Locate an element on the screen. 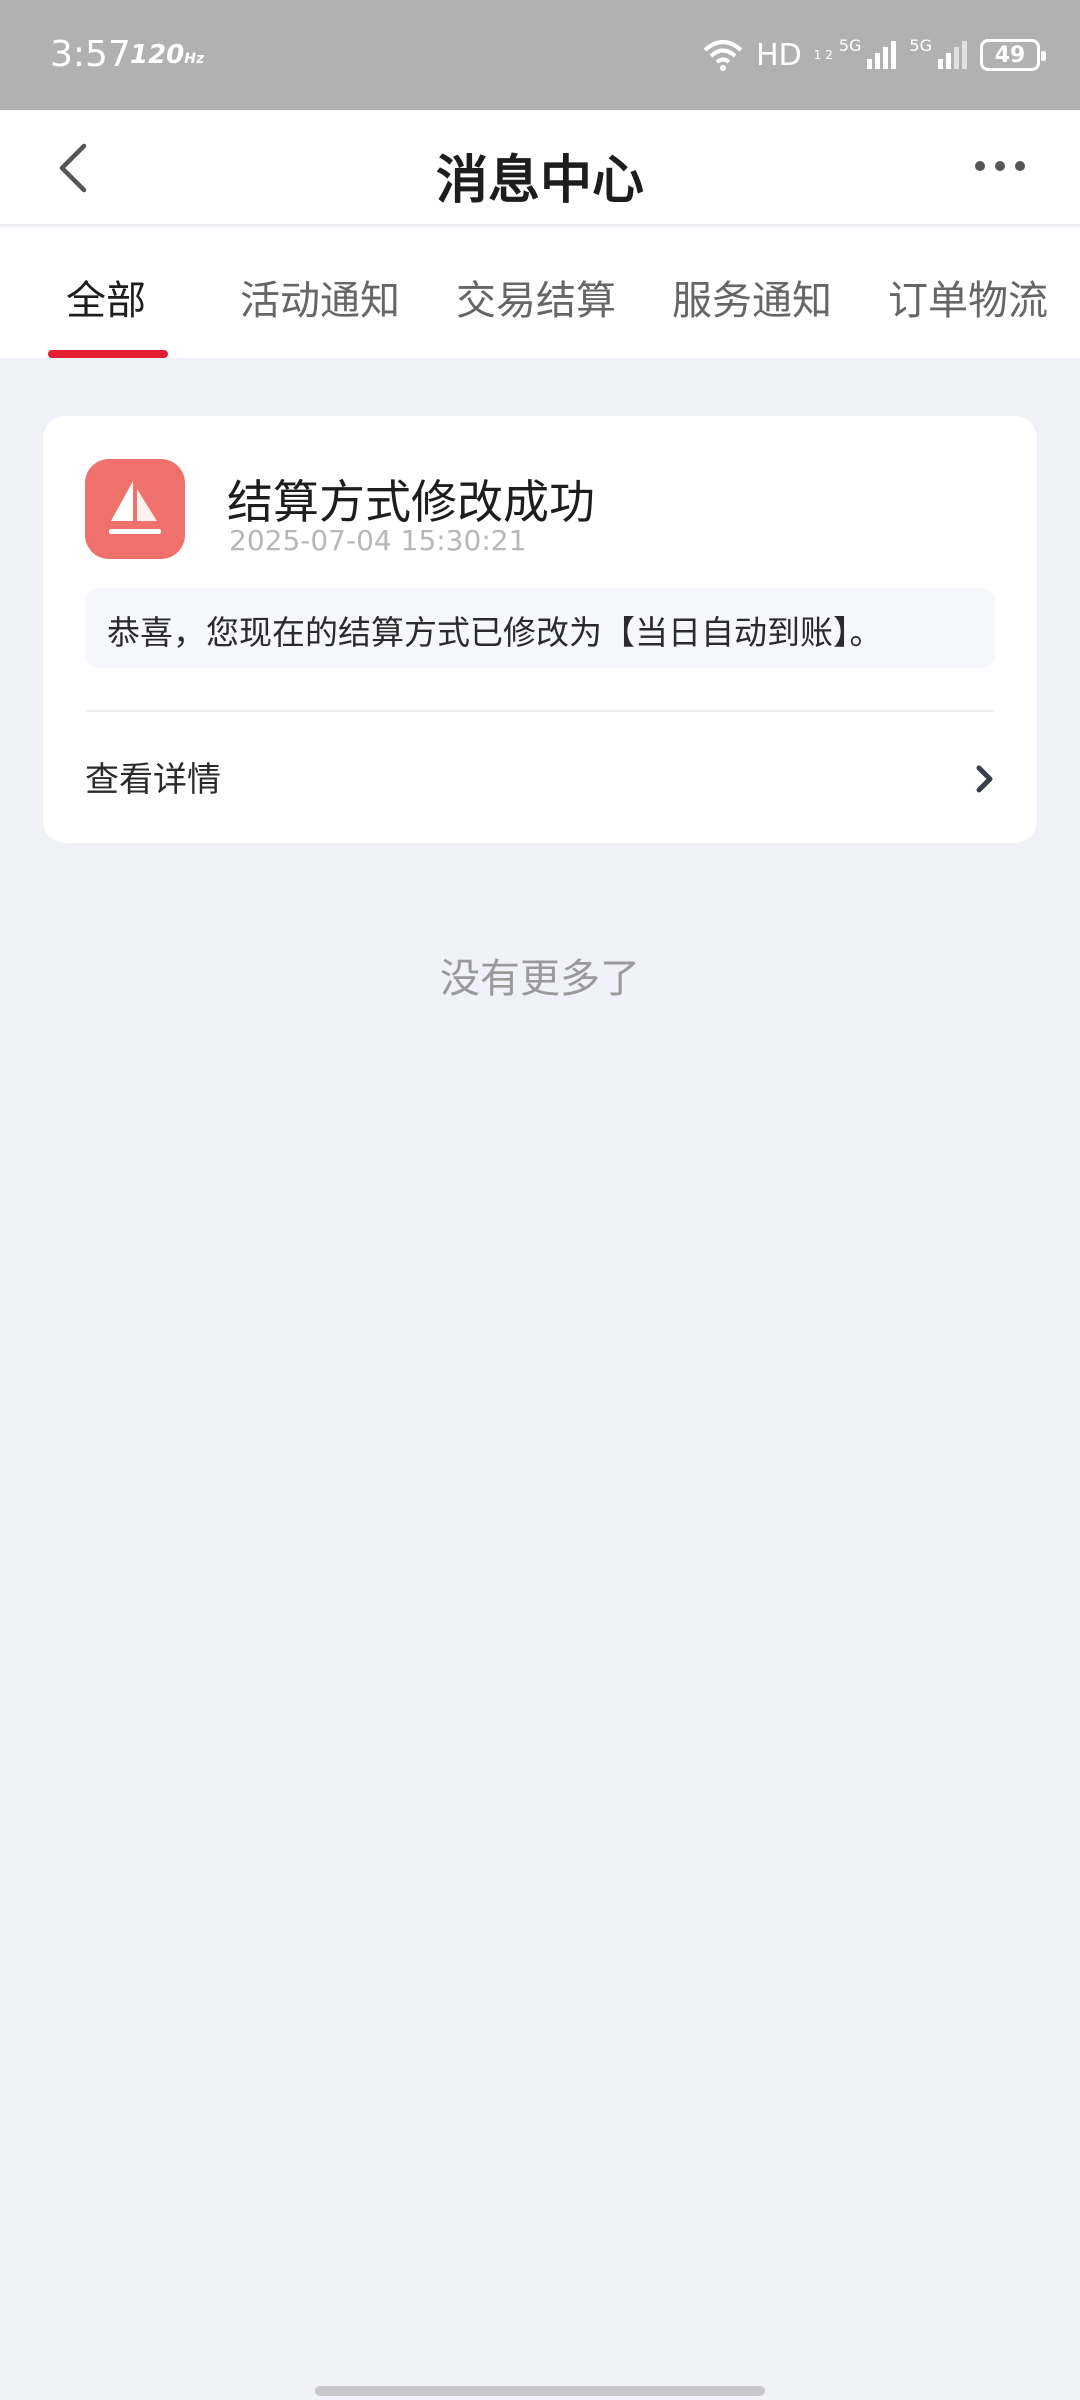 Image resolution: width=1080 pixels, height=2400 pixels. sim1-label: 5G is located at coordinates (850, 45).